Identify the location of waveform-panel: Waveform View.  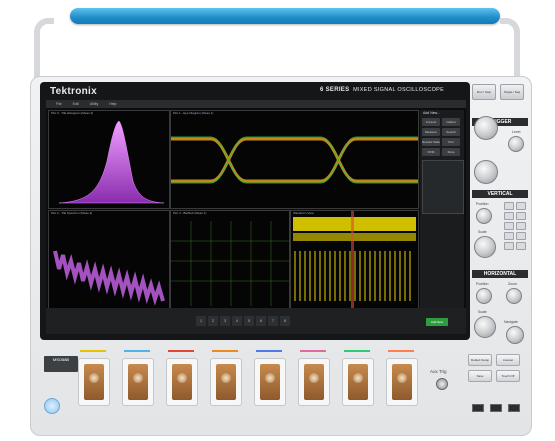
(354, 259).